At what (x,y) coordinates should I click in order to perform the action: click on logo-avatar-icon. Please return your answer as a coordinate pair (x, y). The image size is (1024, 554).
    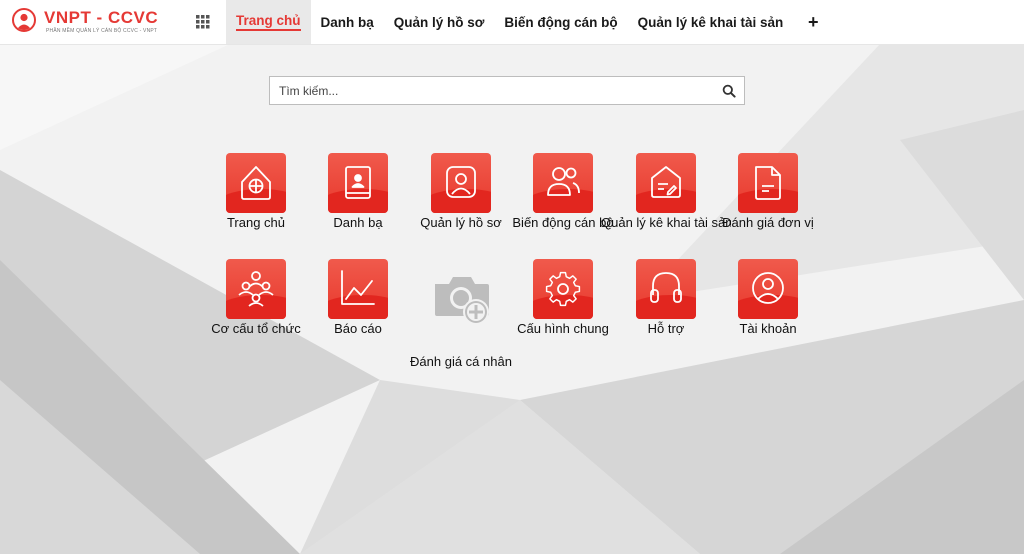
    Looking at the image, I should click on (24, 20).